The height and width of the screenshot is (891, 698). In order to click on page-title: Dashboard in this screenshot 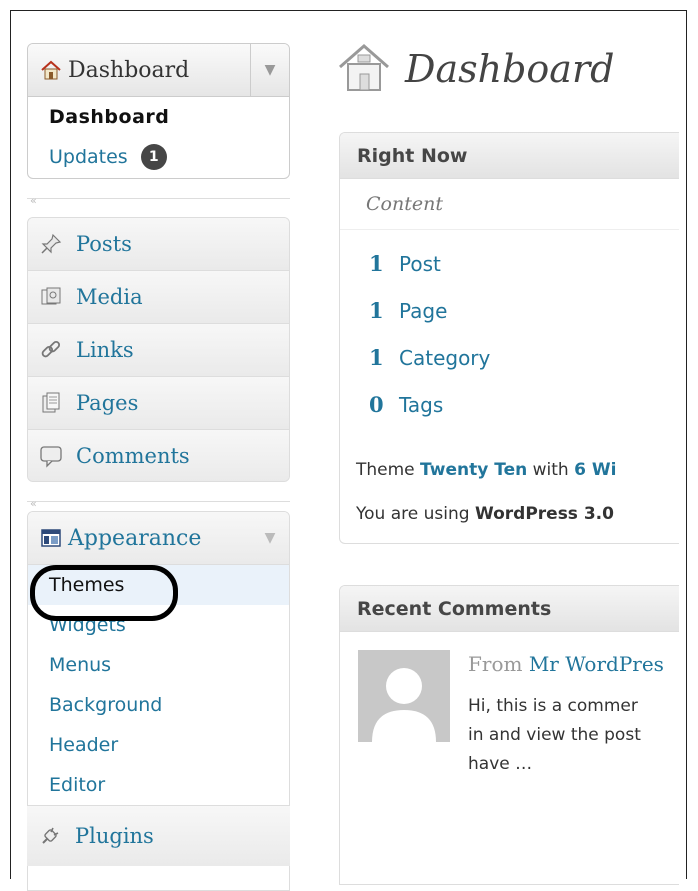, I will do `click(474, 69)`.